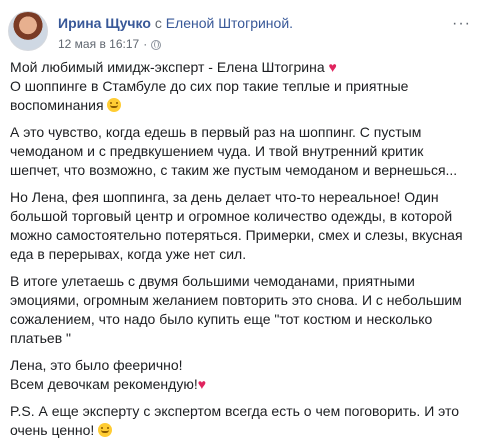 The width and height of the screenshot is (485, 448). What do you see at coordinates (113, 67) in the screenshot?
I see `p1-intro: Мой любимый имидж-эксперт -` at bounding box center [113, 67].